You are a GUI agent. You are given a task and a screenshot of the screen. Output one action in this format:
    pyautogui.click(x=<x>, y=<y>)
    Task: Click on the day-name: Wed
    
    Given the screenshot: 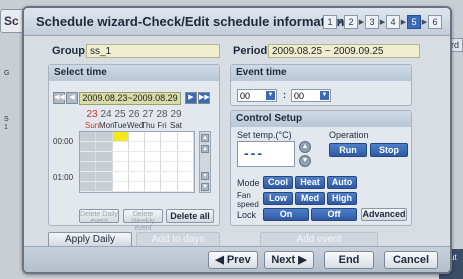 What is the action you would take?
    pyautogui.click(x=135, y=125)
    